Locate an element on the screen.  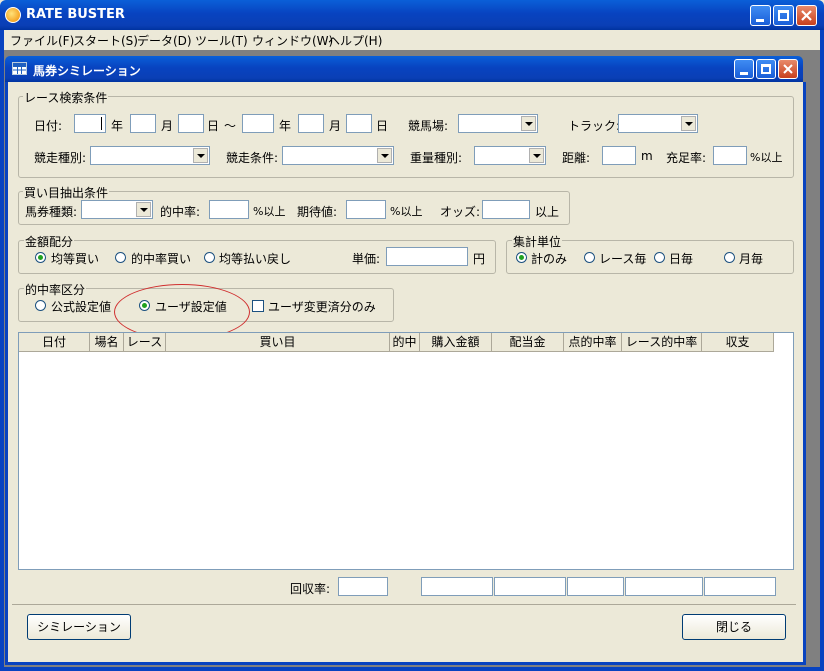
child-title: 馬券シミレーション is located at coordinates (87, 71).